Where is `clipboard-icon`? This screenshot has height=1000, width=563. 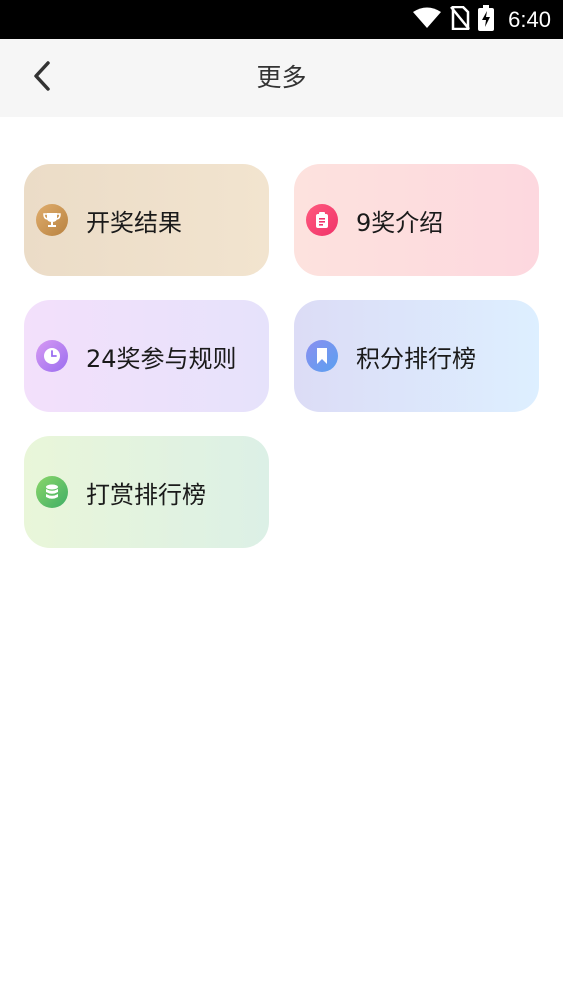 clipboard-icon is located at coordinates (322, 220).